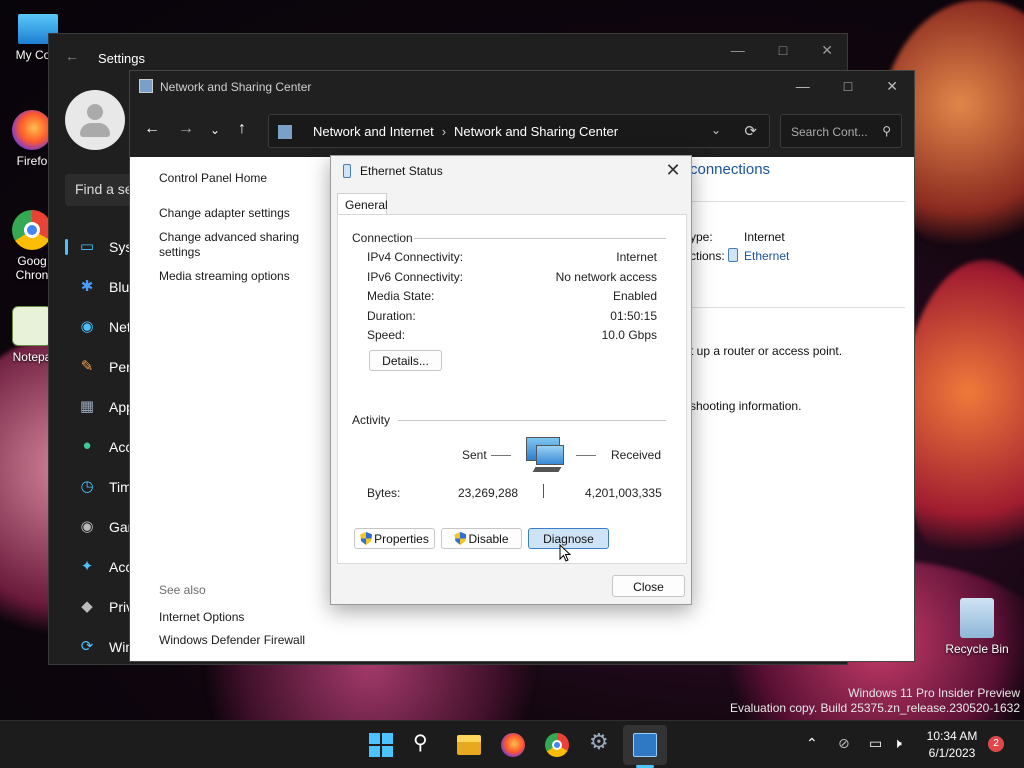 This screenshot has height=768, width=1024. What do you see at coordinates (707, 256) in the screenshot?
I see `connections-label: ctions:` at bounding box center [707, 256].